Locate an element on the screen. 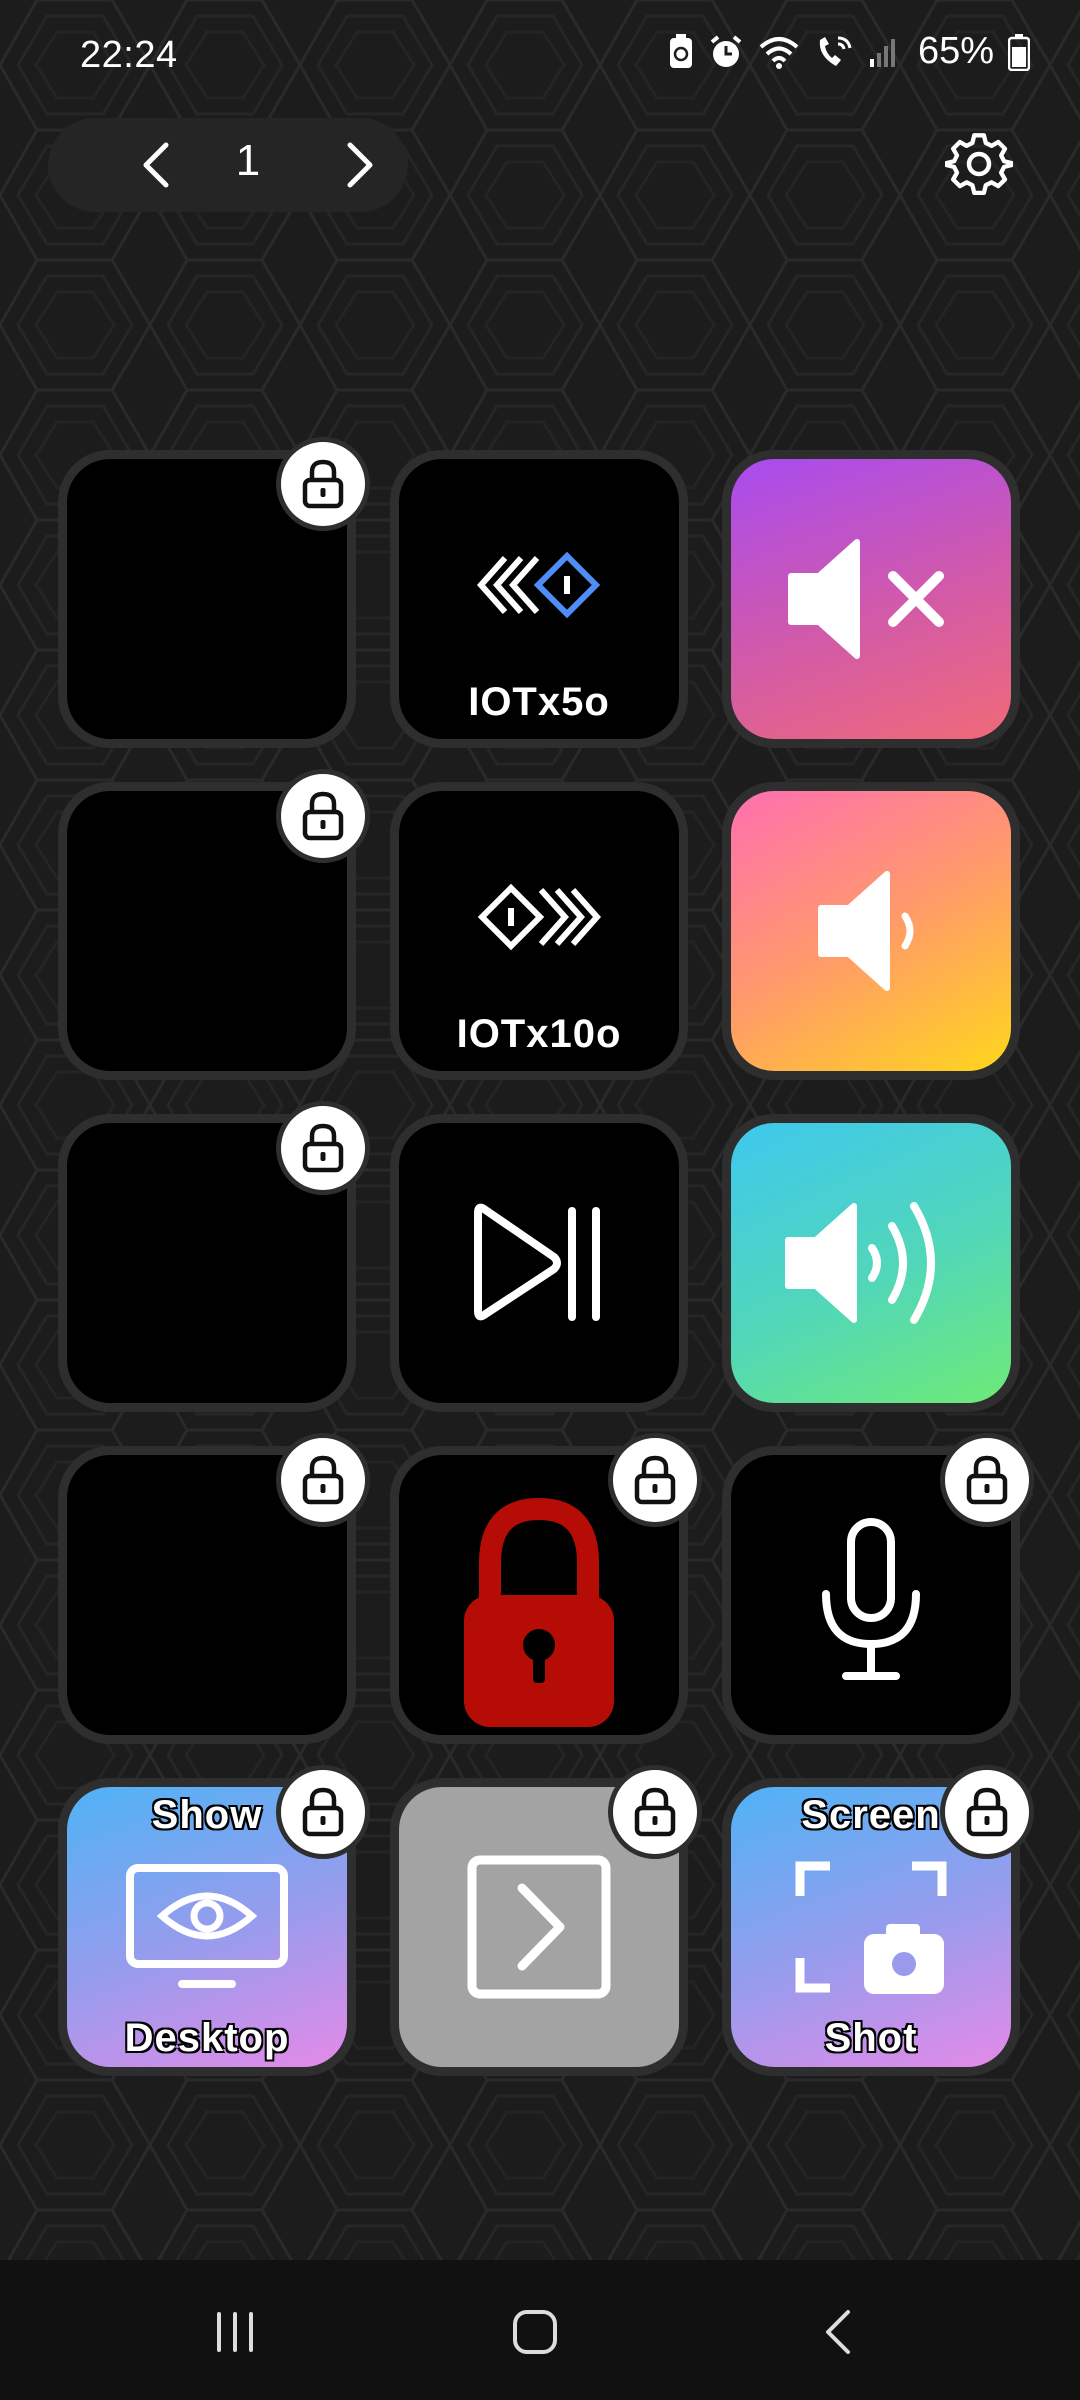 The height and width of the screenshot is (2400, 1080). lock-badge-r3c1 is located at coordinates (323, 1148).